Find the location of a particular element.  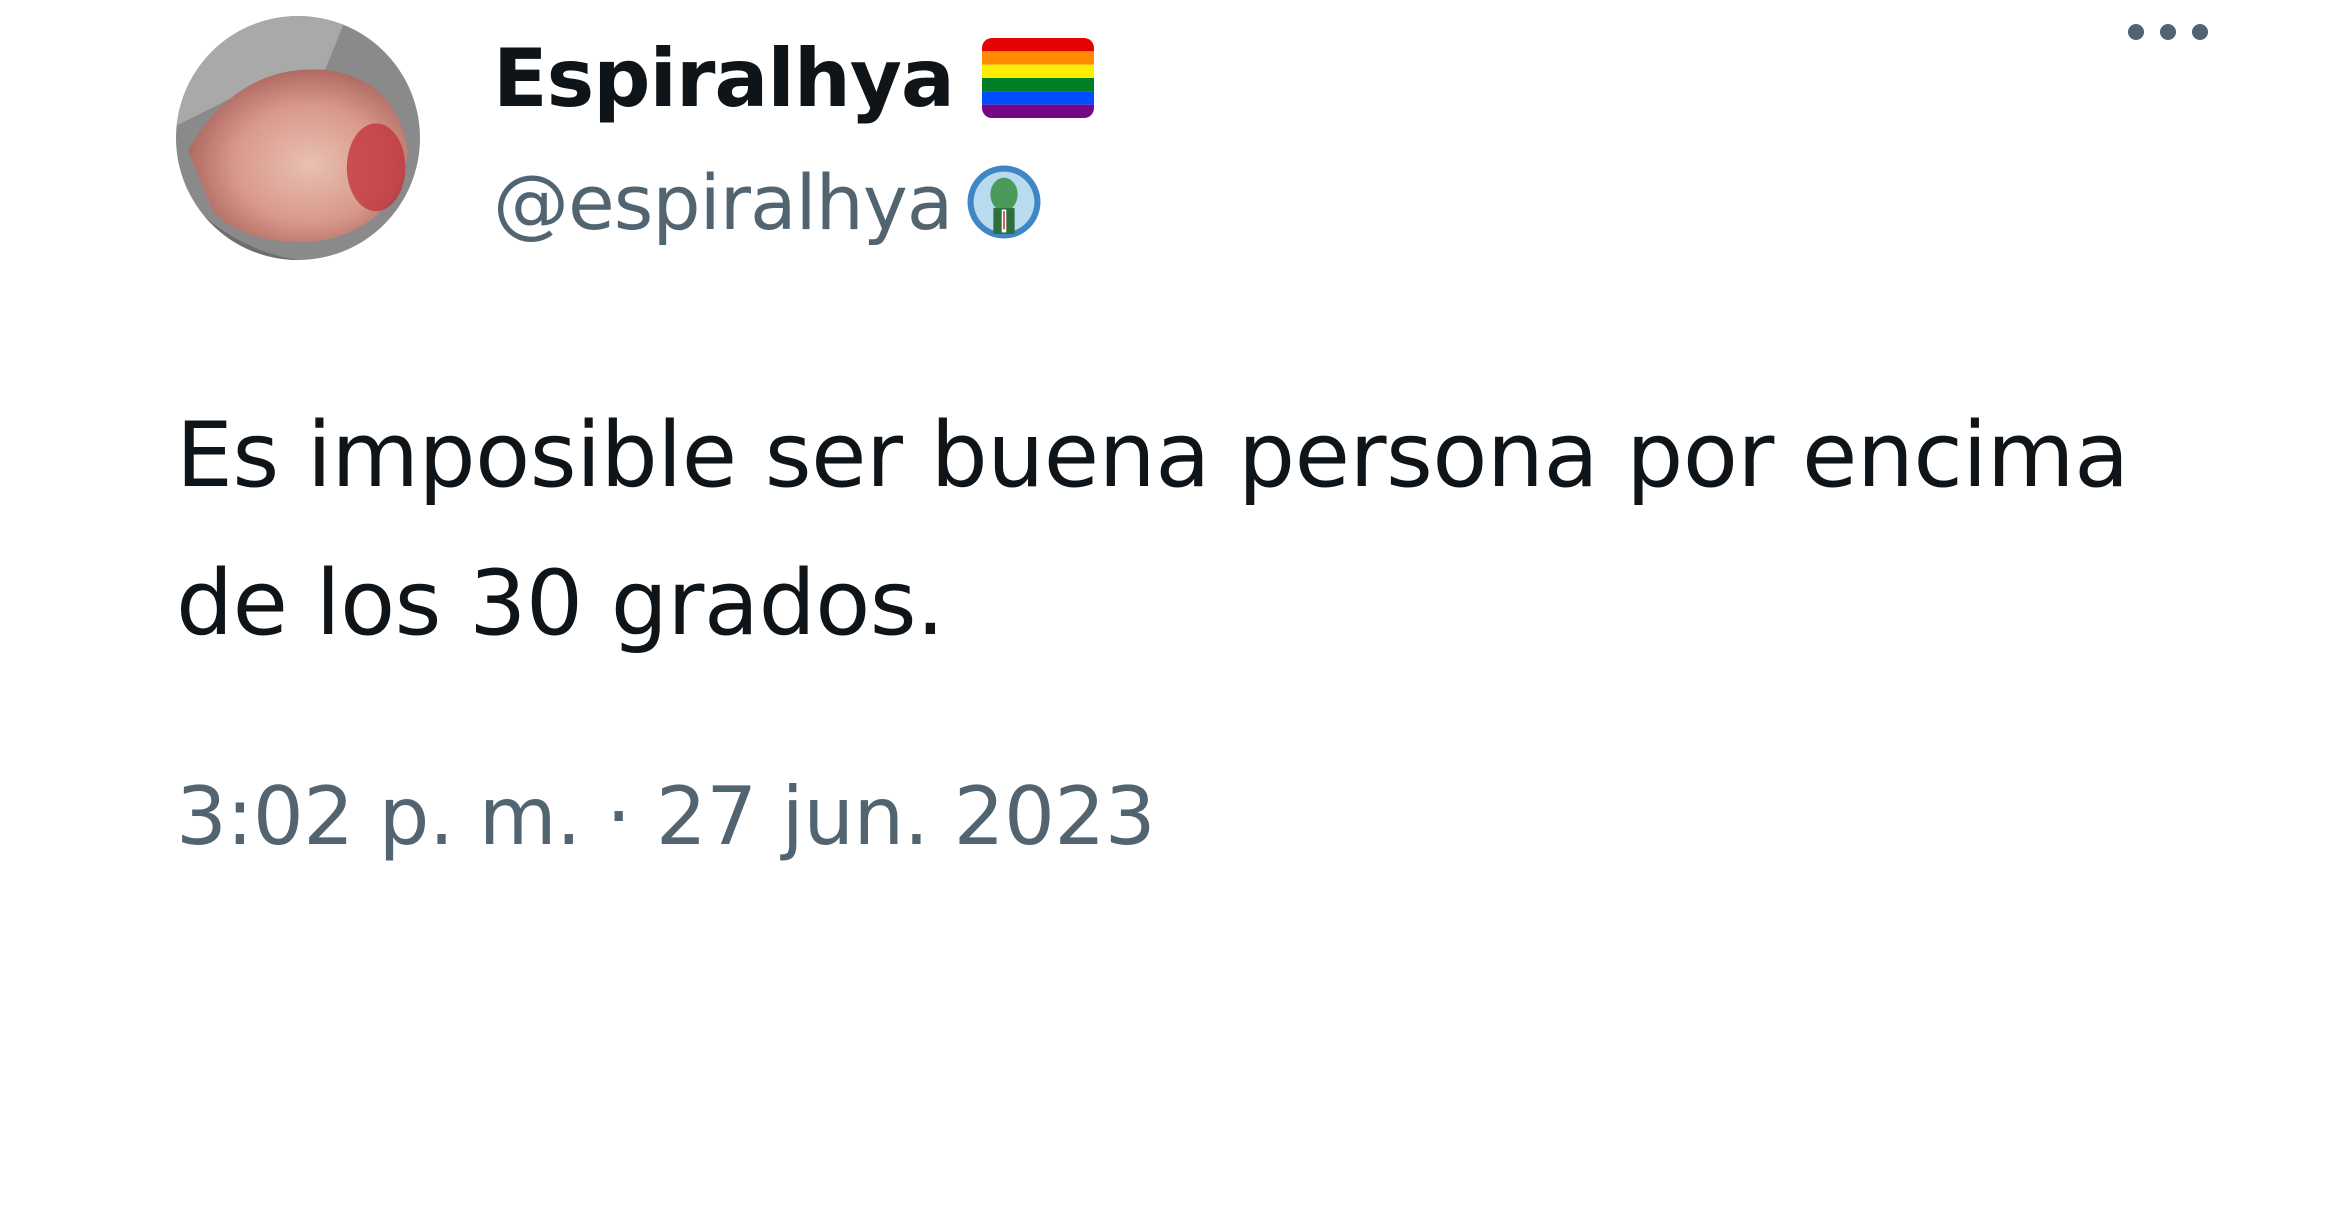

avatar-image is located at coordinates (298, 138).